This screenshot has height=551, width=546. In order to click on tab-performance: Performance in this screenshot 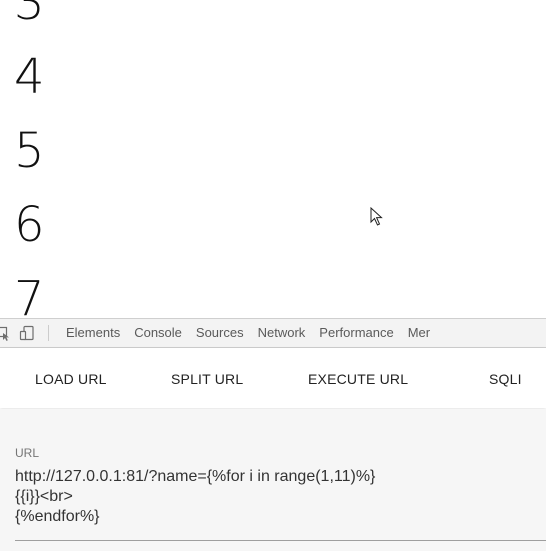, I will do `click(356, 333)`.